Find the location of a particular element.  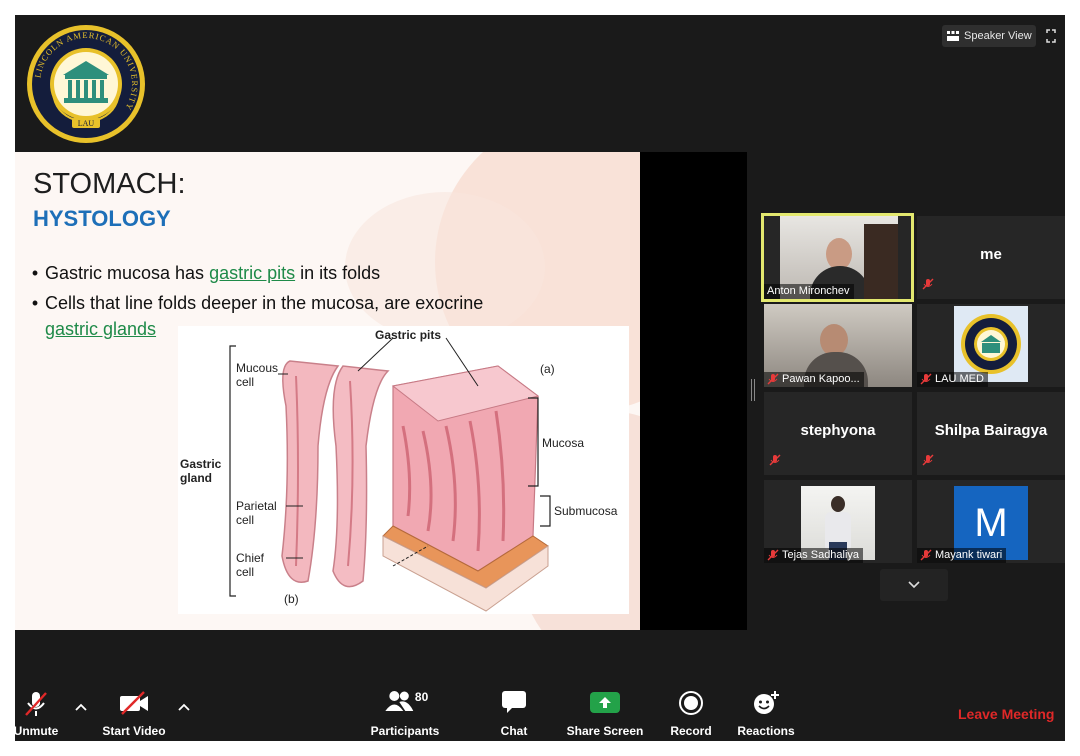

participant-tile-mayank: M Mayank tiwari is located at coordinates (991, 521).